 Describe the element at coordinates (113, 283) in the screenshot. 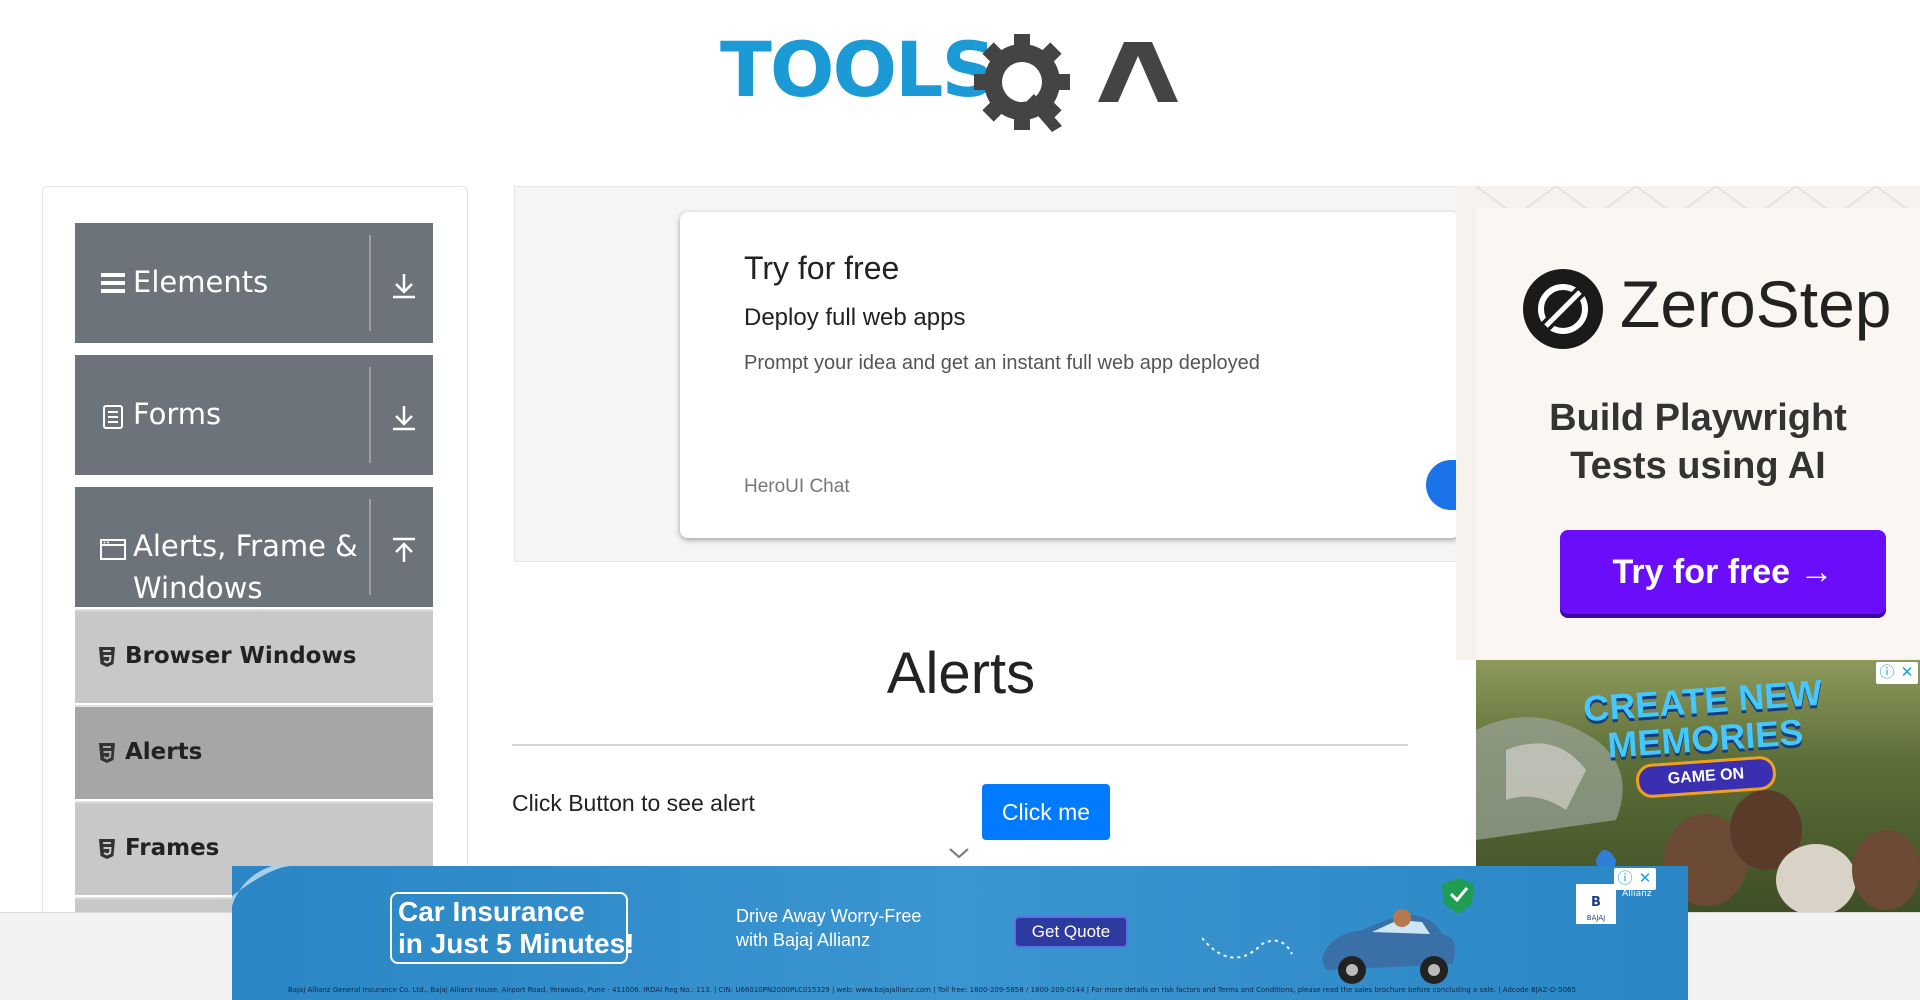

I see `hamburger-icon` at that location.